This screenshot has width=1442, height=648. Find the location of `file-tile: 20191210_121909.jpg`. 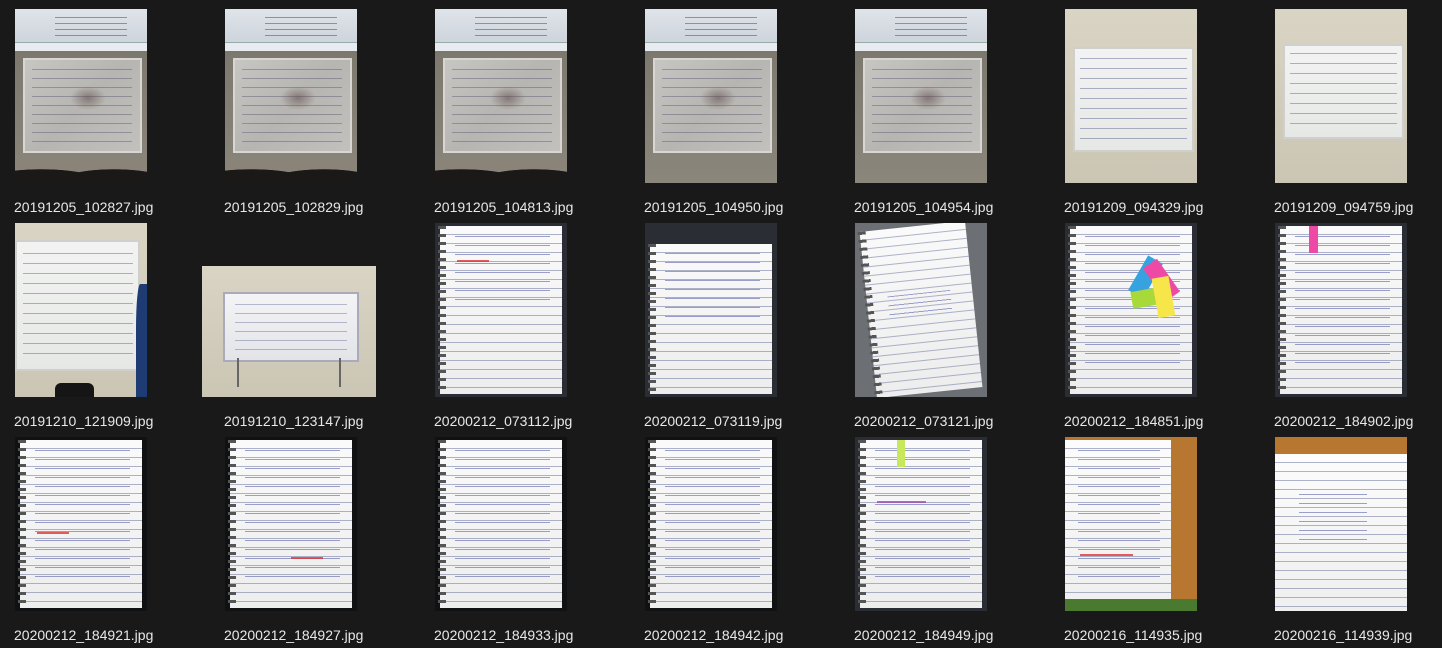

file-tile: 20191210_121909.jpg is located at coordinates (107, 327).